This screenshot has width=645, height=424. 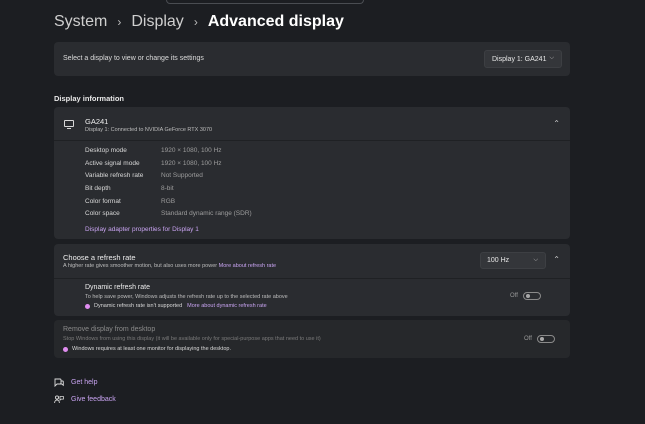 What do you see at coordinates (182, 176) in the screenshot?
I see `info-value: Not Supported` at bounding box center [182, 176].